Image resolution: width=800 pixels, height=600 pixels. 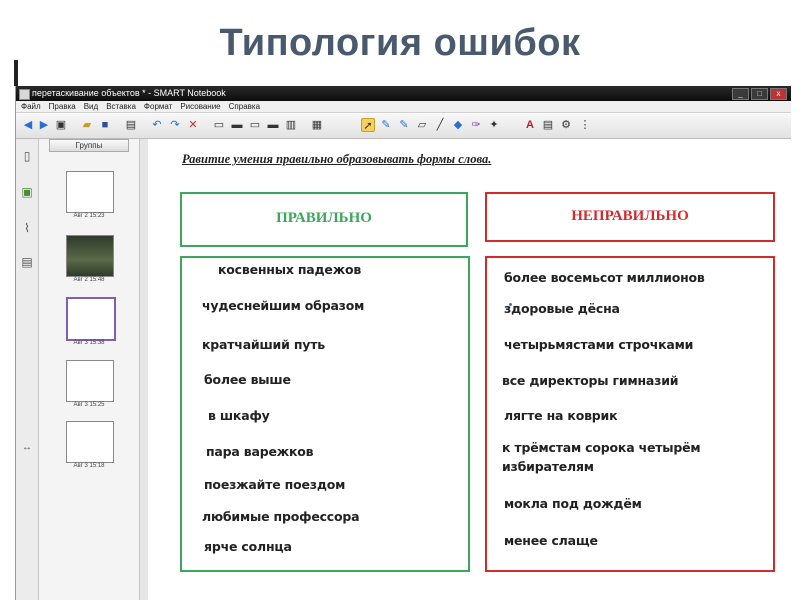 I want to click on move-toolbar-icon: ⚙, so click(x=566, y=125).